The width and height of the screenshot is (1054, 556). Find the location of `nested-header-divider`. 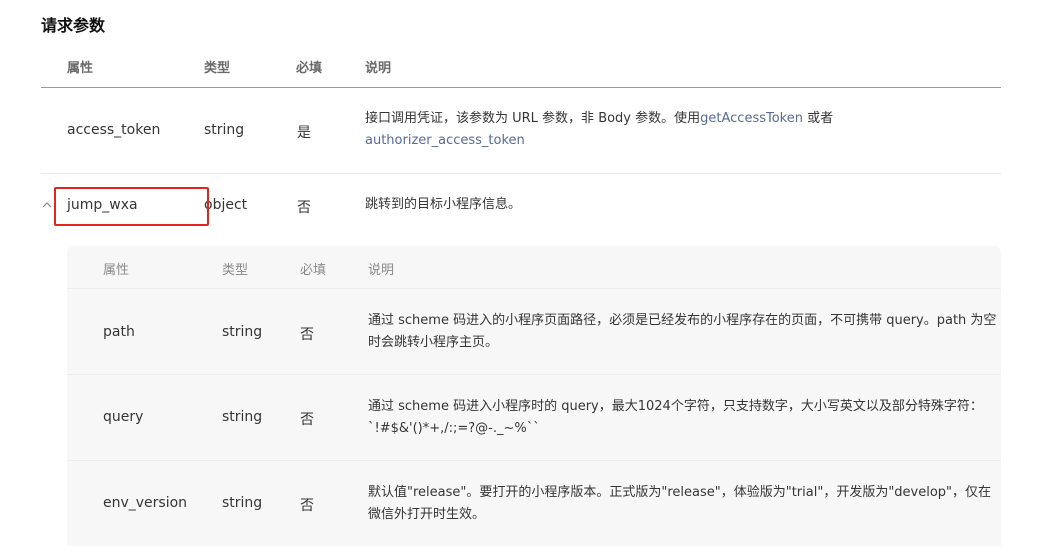

nested-header-divider is located at coordinates (534, 288).